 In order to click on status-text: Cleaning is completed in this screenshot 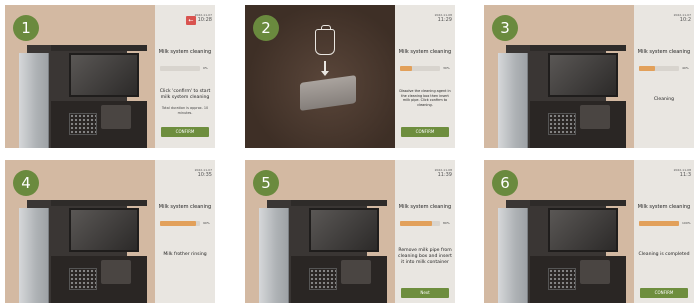, I will do `click(664, 254)`.